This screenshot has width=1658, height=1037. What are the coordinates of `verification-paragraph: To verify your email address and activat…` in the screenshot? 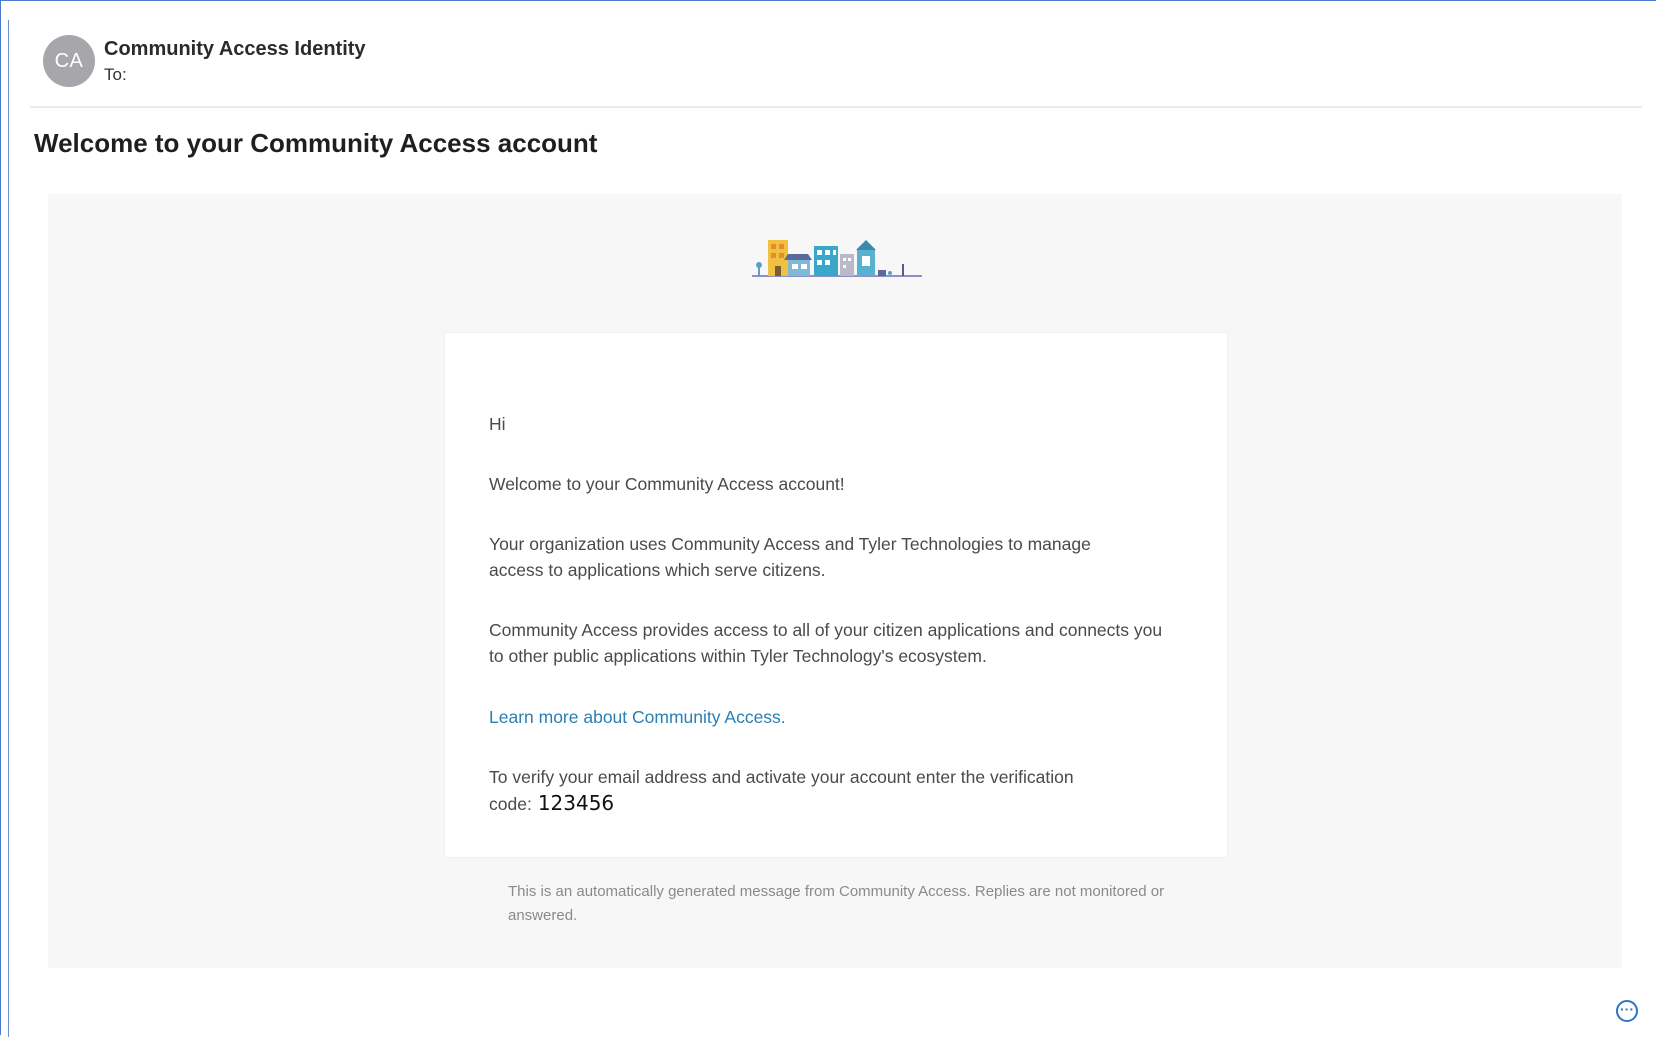 It's located at (814, 790).